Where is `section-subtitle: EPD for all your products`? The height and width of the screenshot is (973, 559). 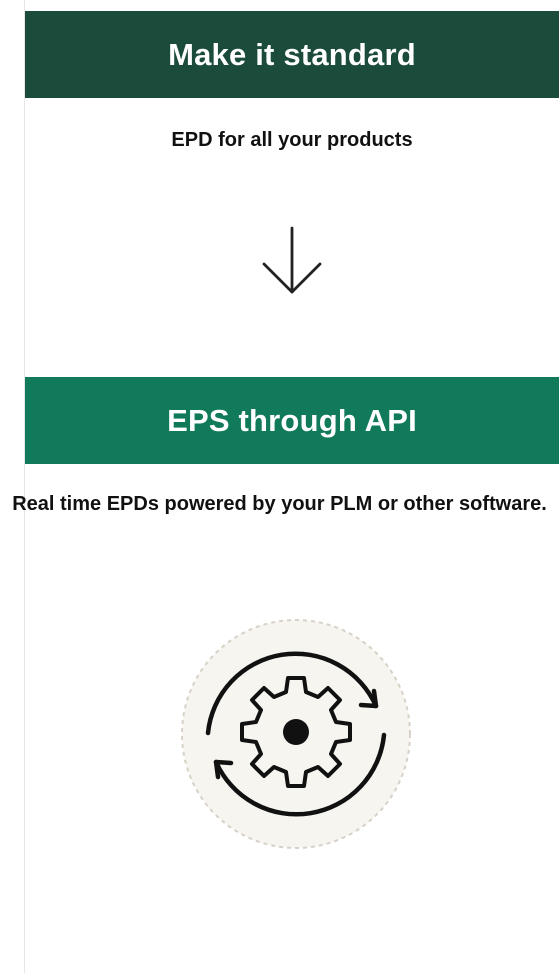 section-subtitle: EPD for all your products is located at coordinates (292, 140).